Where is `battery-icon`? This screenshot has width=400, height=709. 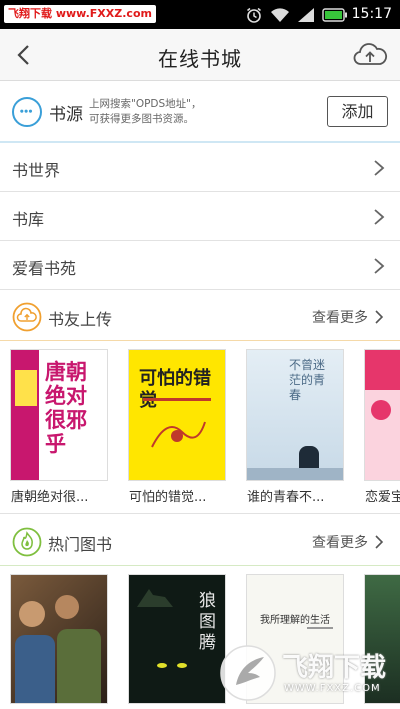
battery-icon is located at coordinates (334, 15).